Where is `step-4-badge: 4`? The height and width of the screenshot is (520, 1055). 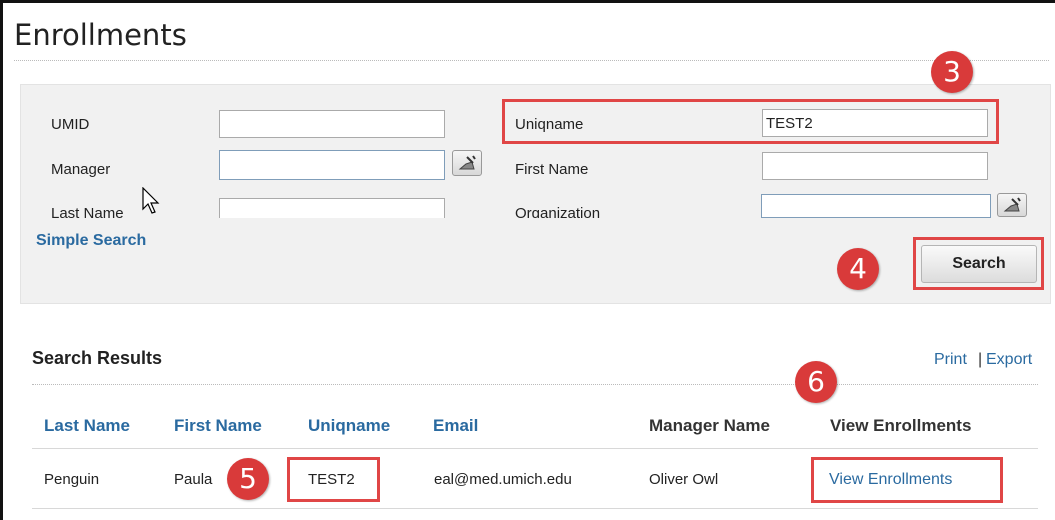 step-4-badge: 4 is located at coordinates (858, 269).